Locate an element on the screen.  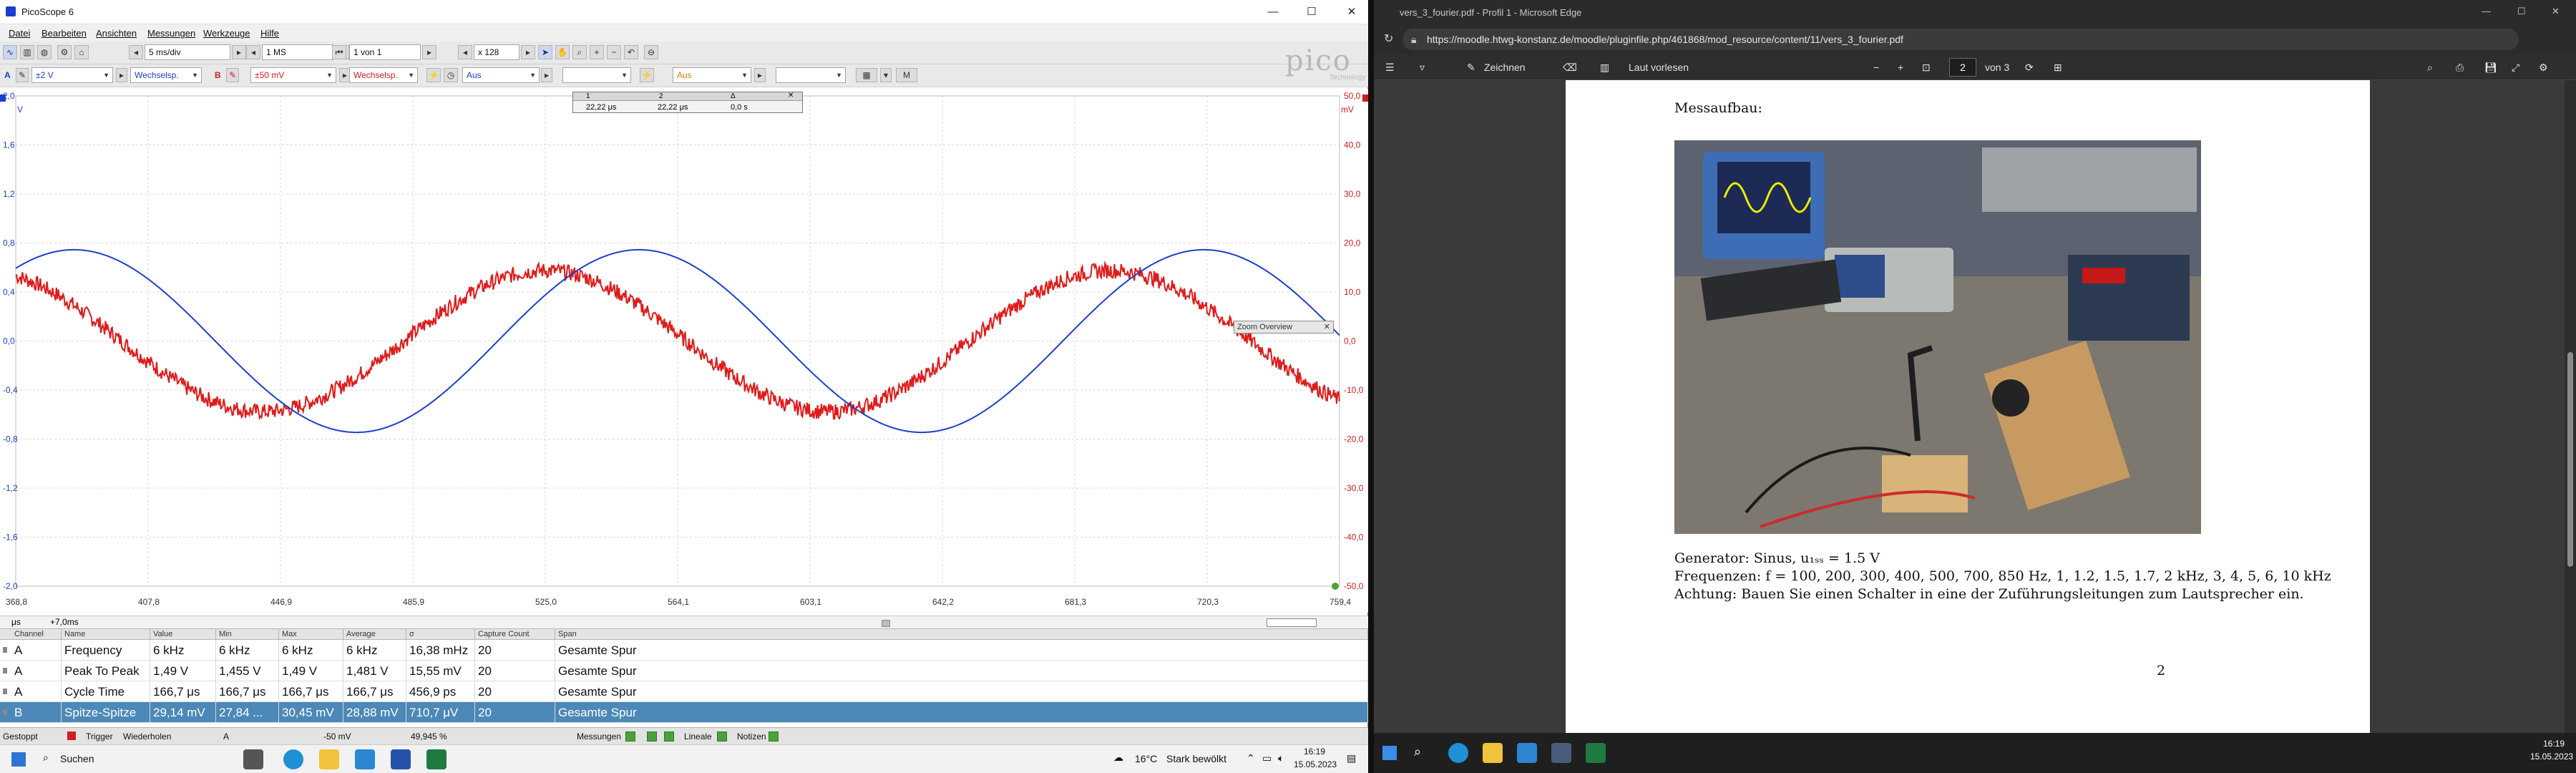
zoom-fit-icon: ⊖ is located at coordinates (651, 52).